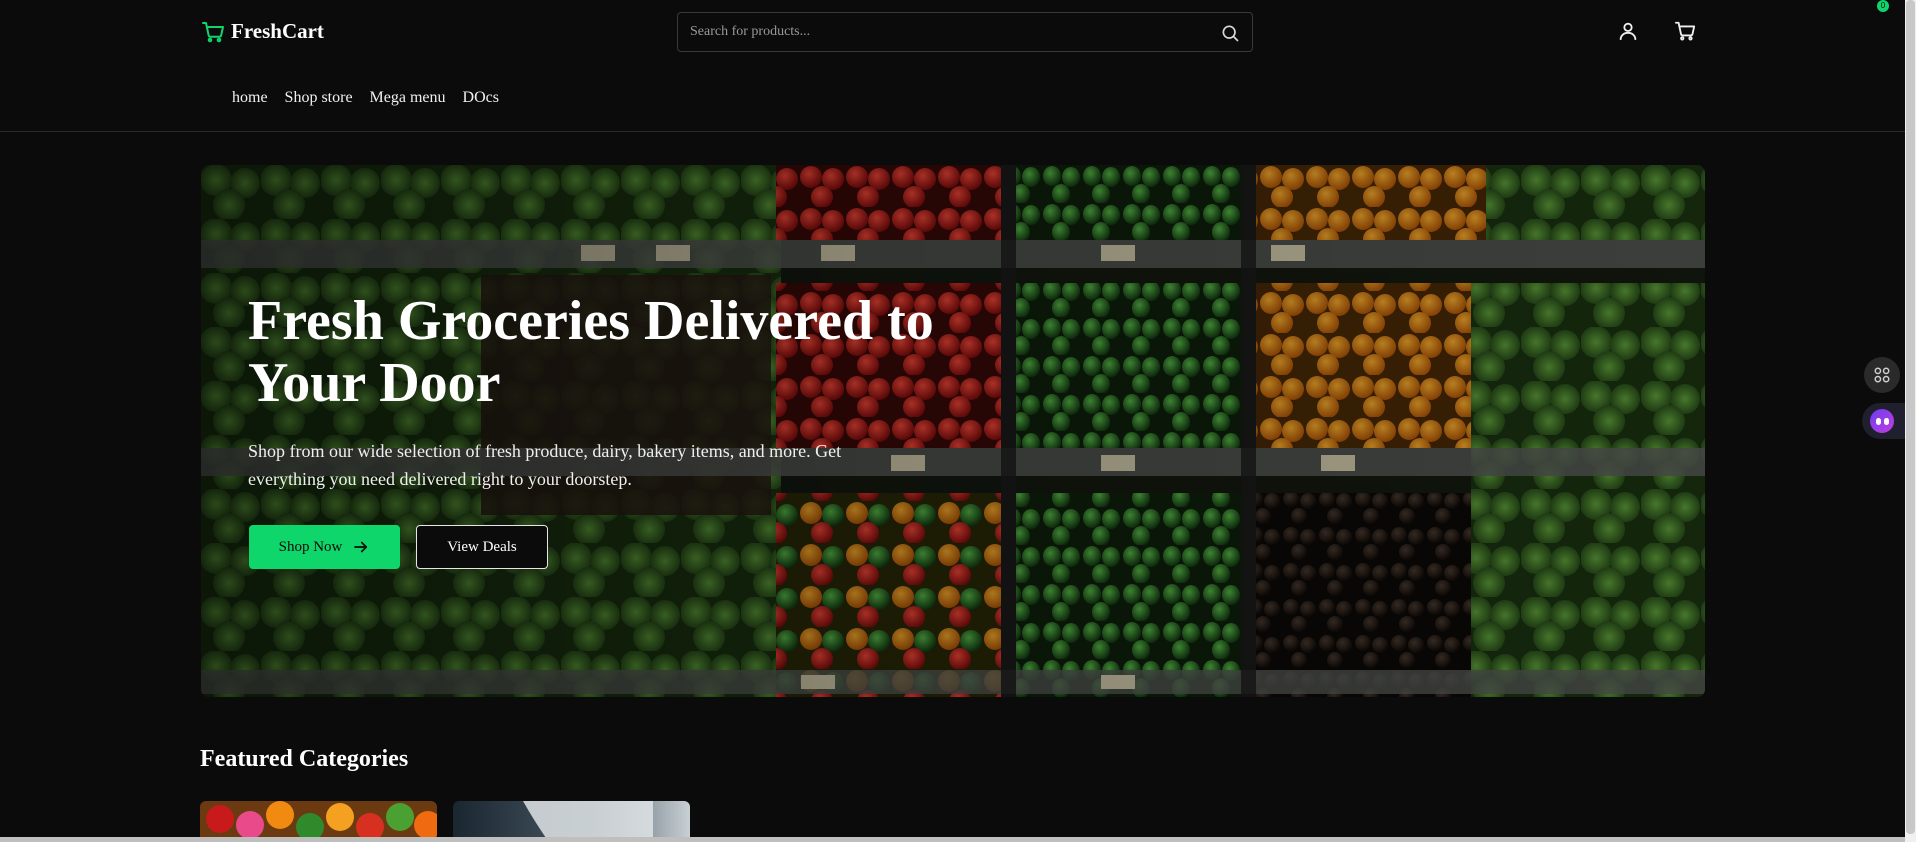 This screenshot has width=1916, height=842. Describe the element at coordinates (361, 547) in the screenshot. I see `arrow-right-icon` at that location.